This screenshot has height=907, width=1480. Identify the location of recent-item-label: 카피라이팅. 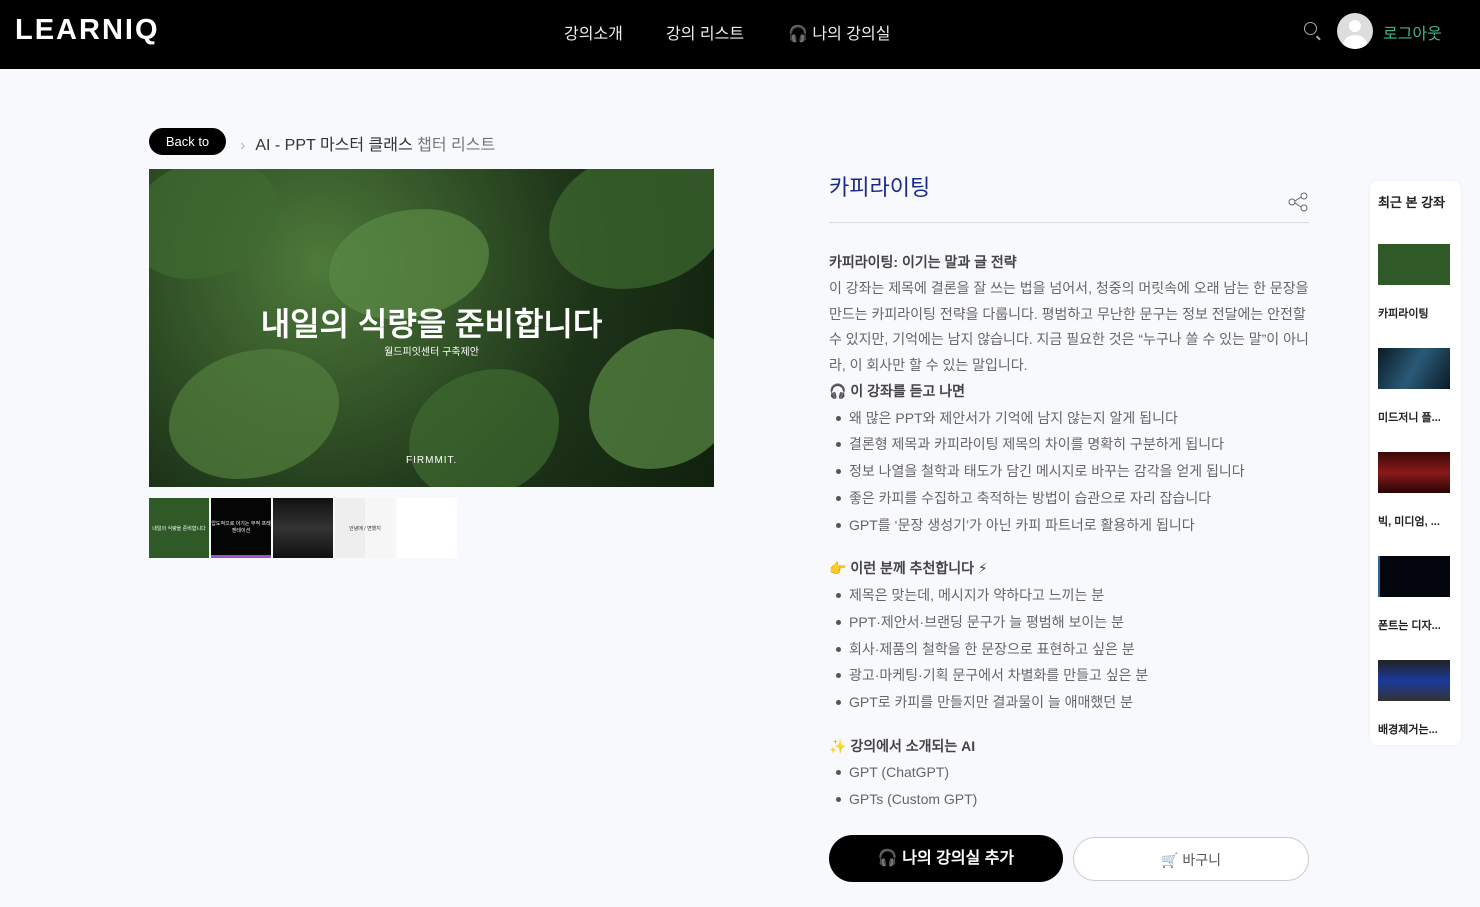
(1403, 314).